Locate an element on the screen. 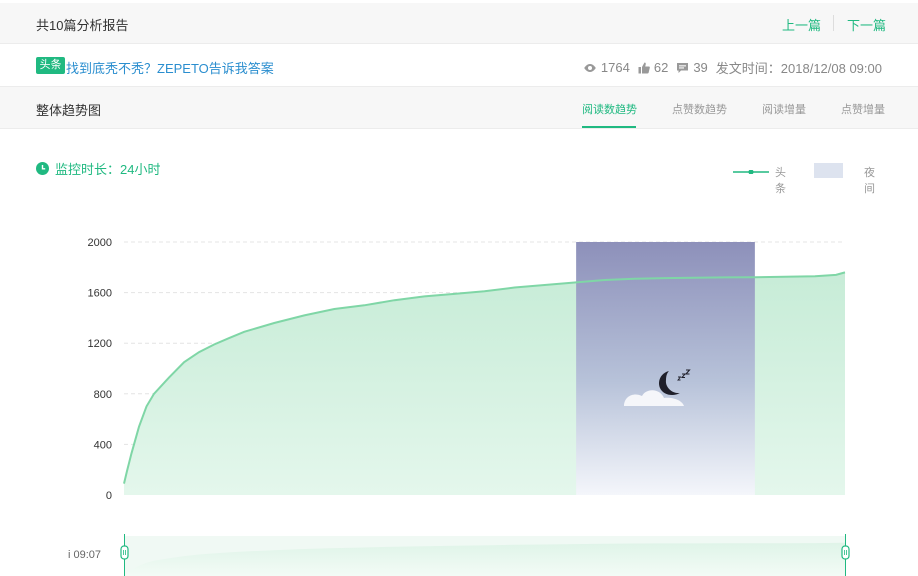 The height and width of the screenshot is (576, 918). y-axis-ticks: 0 400 800 1200 1600 2000 is located at coordinates (100, 369).